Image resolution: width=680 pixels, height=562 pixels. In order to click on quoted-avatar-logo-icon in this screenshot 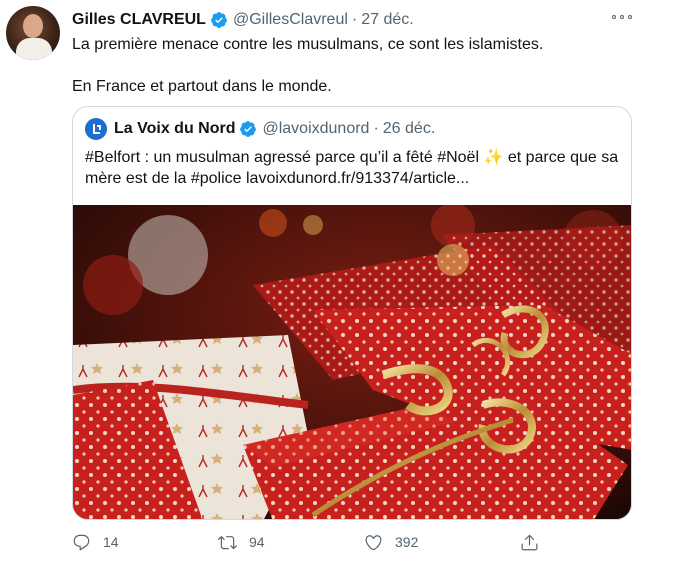, I will do `click(96, 129)`.